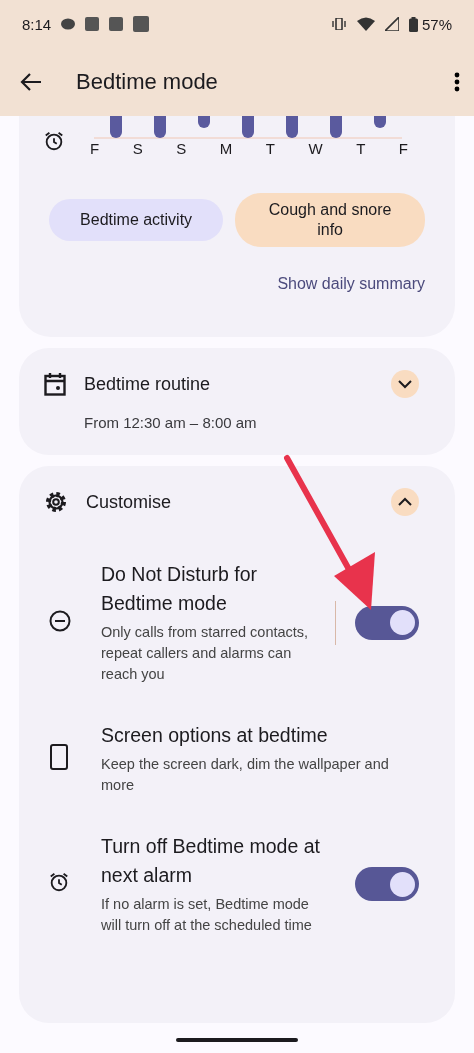 This screenshot has width=474, height=1053. Describe the element at coordinates (207, 915) in the screenshot. I see `setting-description: If no alarm is set, Bedtime mode will turn off at the scheduled time` at that location.